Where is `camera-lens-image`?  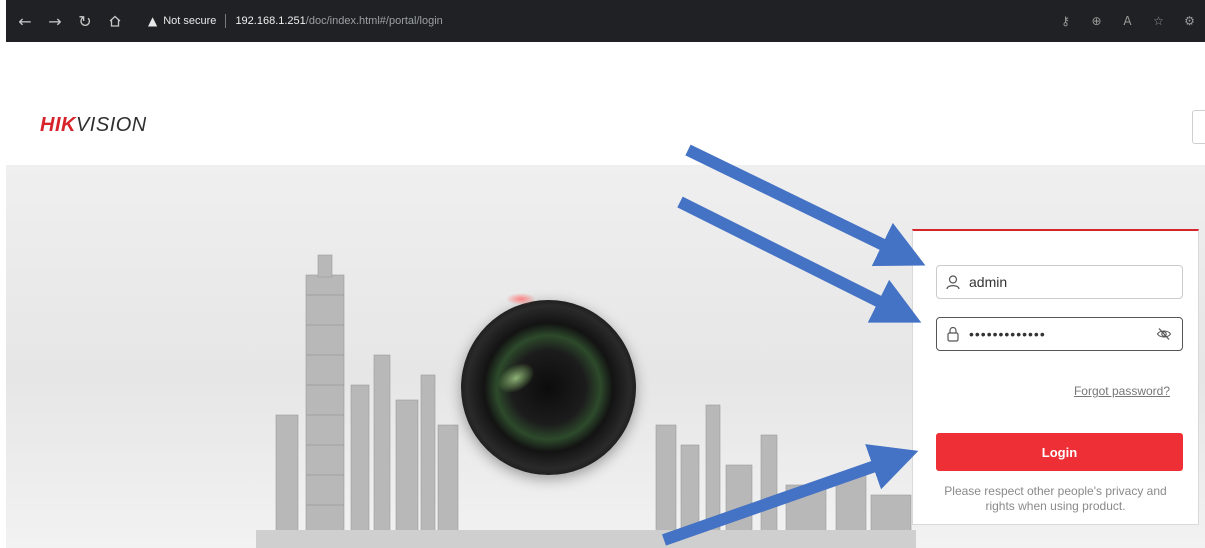 camera-lens-image is located at coordinates (548, 387).